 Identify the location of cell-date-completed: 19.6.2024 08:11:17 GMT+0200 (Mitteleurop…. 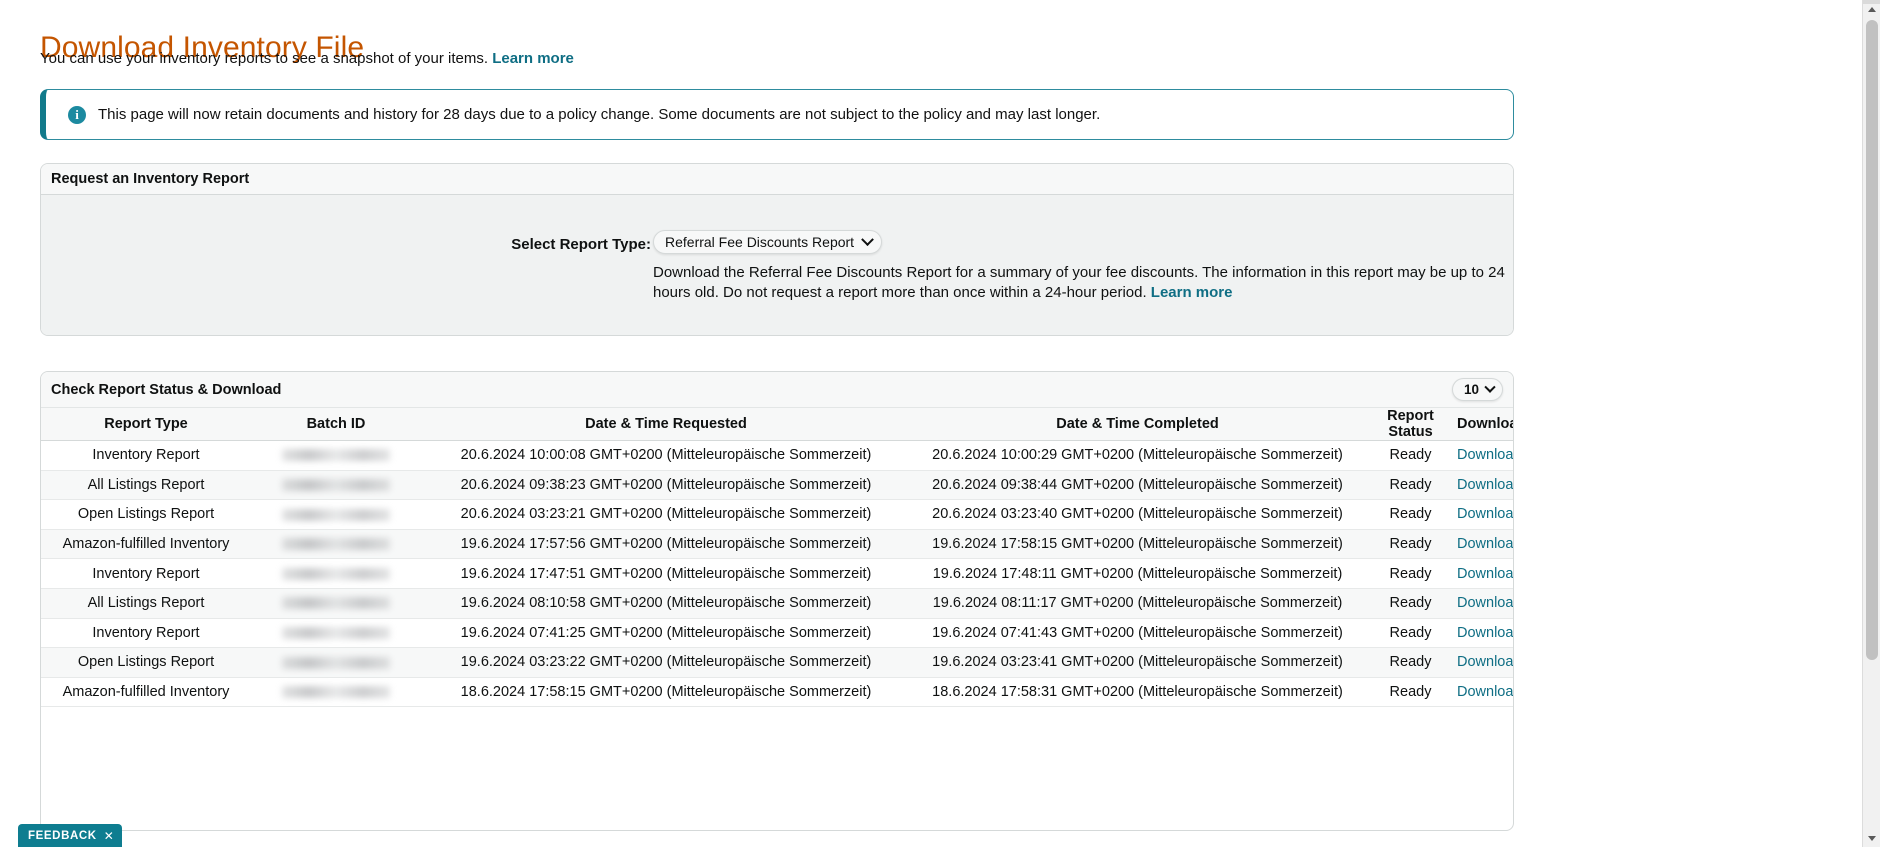
(1137, 603).